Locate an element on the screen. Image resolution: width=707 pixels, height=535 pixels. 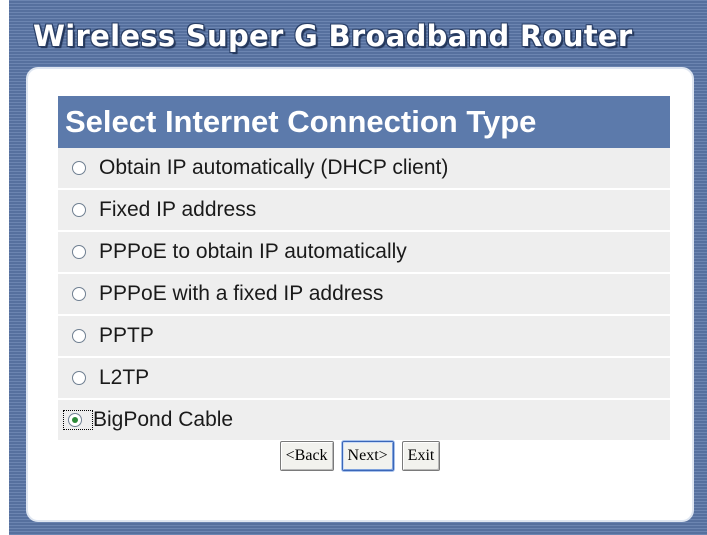
section-heading: Select Internet Connection Type is located at coordinates (364, 122).